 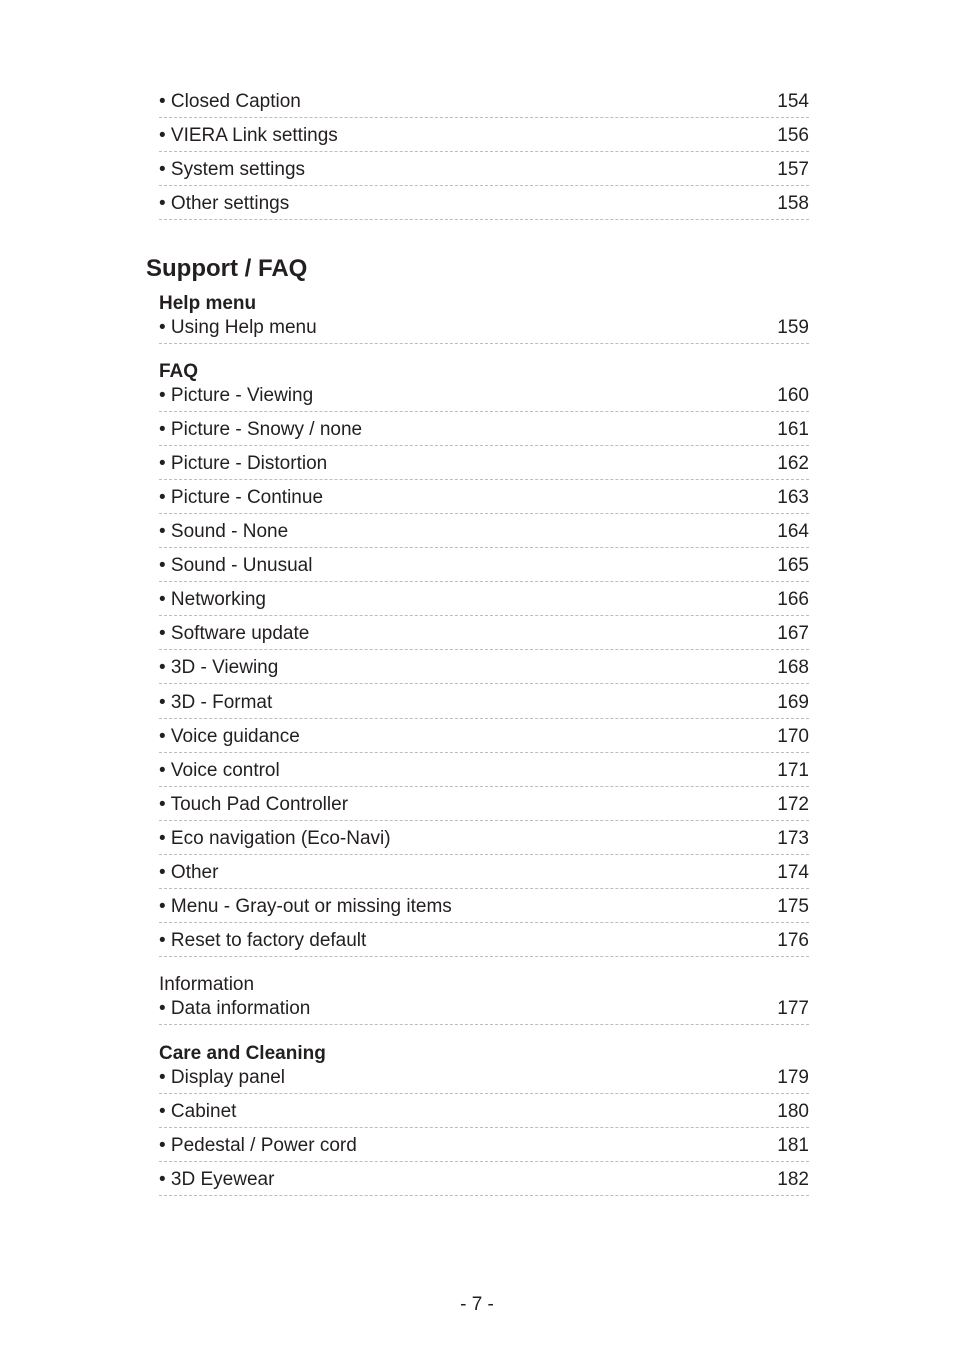 I want to click on toc-entry: • Other settings 158, so click(x=484, y=203).